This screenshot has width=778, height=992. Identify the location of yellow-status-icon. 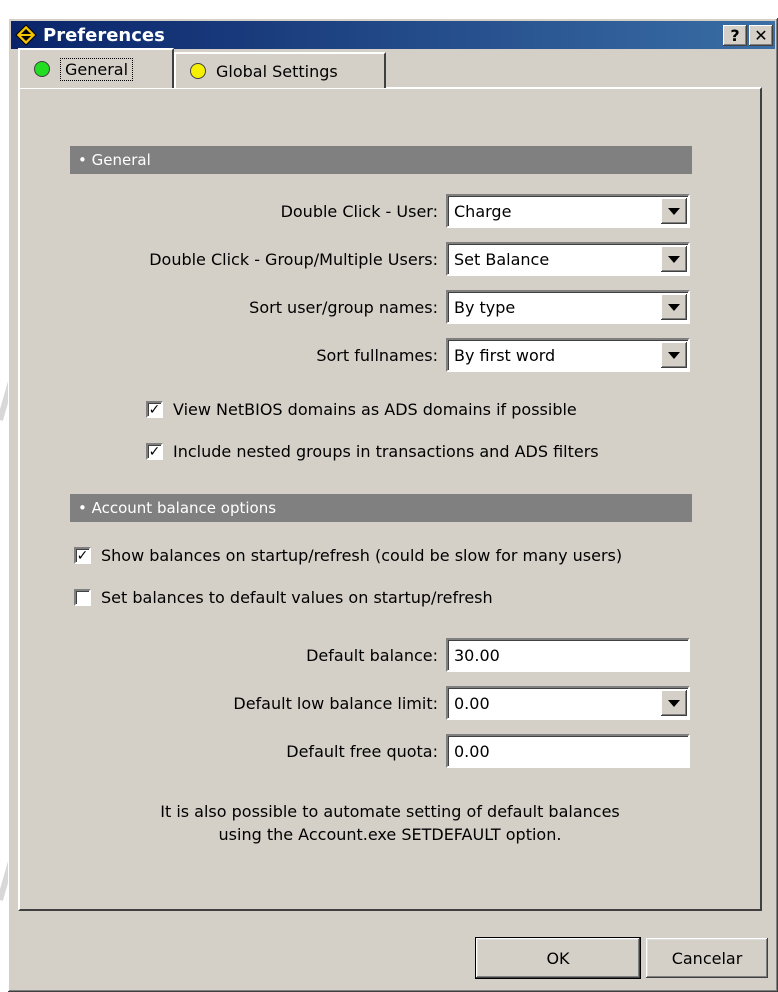
(198, 71).